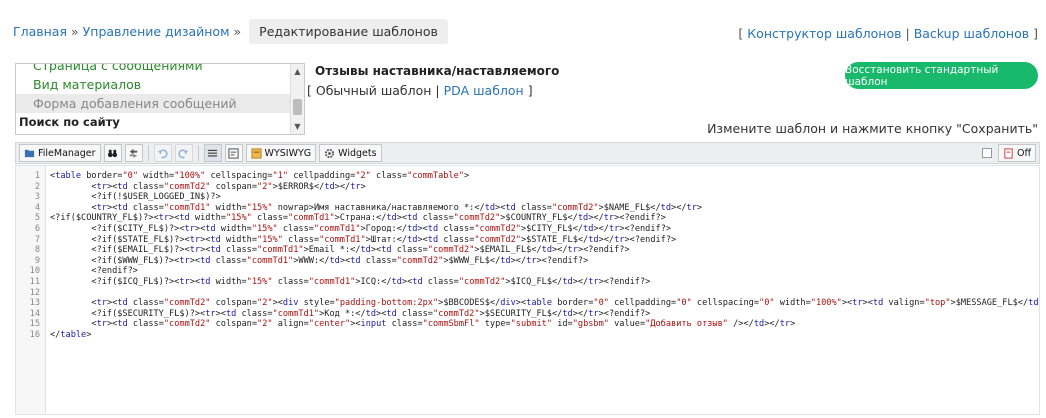 This screenshot has width=1046, height=418. What do you see at coordinates (153, 132) in the screenshot?
I see `template-option: Страница поиска` at bounding box center [153, 132].